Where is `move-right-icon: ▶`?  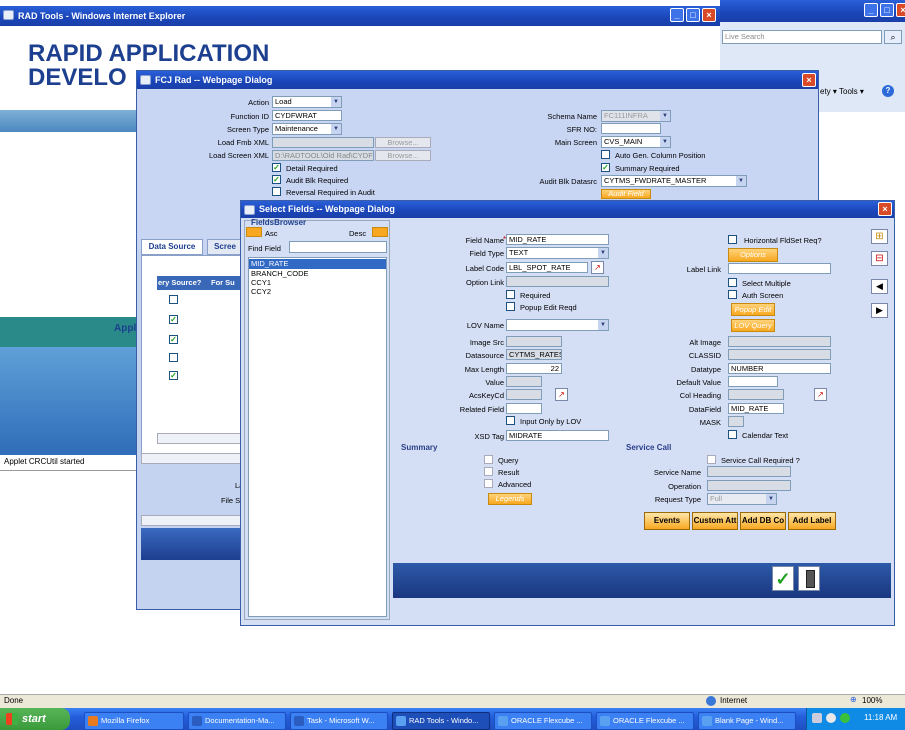
move-right-icon: ▶ is located at coordinates (879, 310).